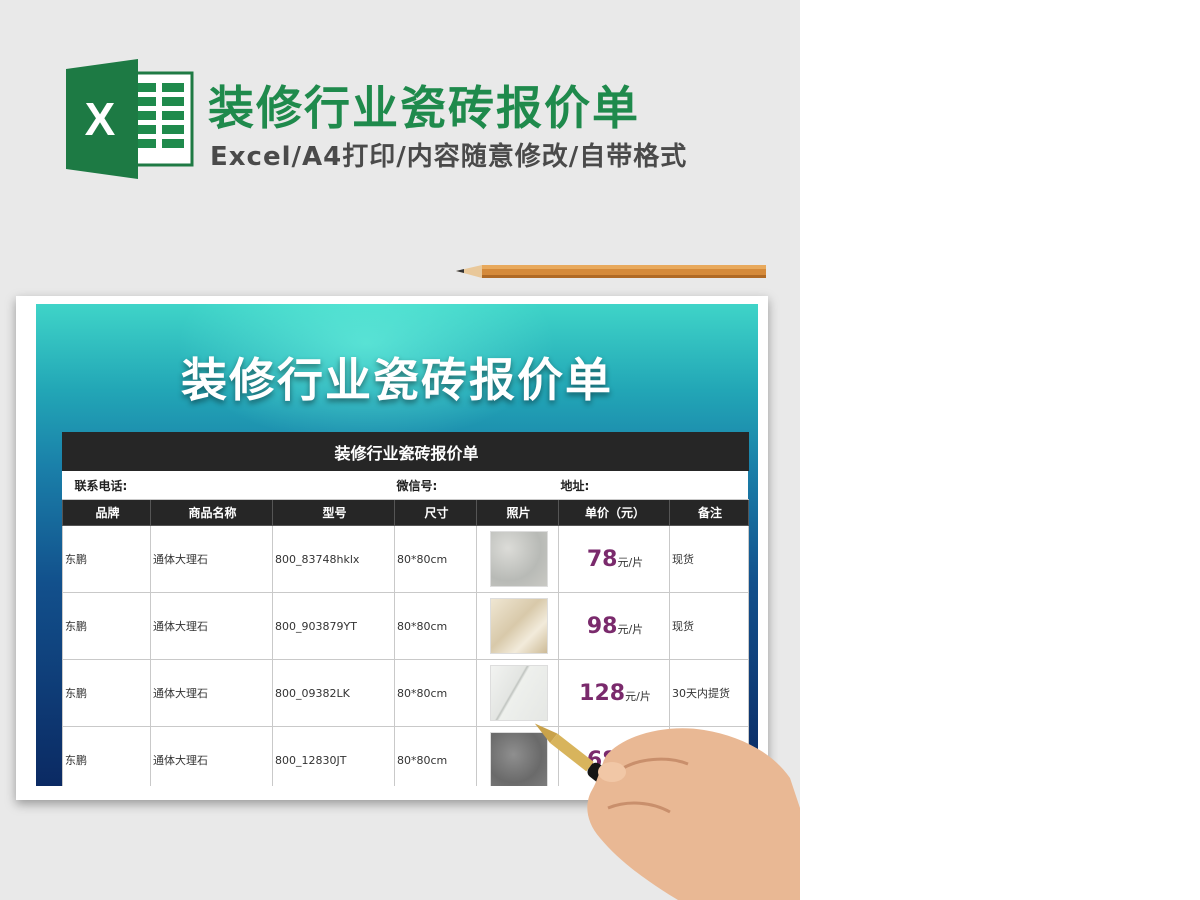 Image resolution: width=1200 pixels, height=900 pixels. Describe the element at coordinates (424, 108) in the screenshot. I see `page-title: 装修行业瓷砖报价单` at that location.